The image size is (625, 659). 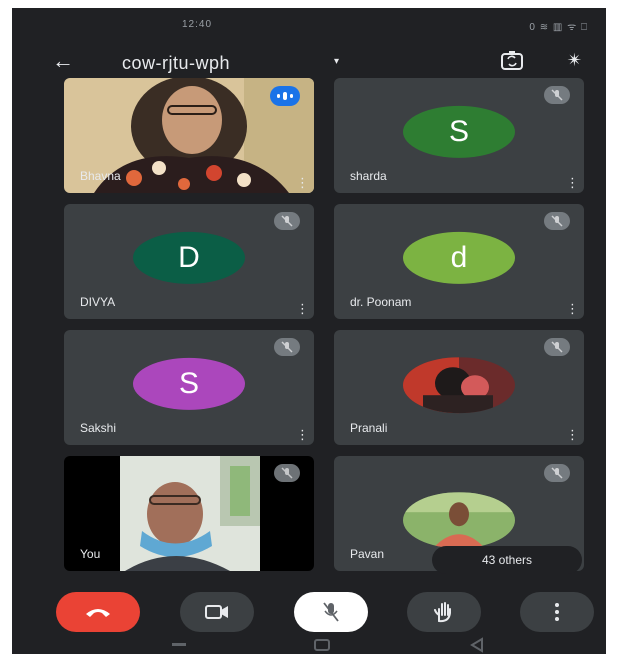 What do you see at coordinates (367, 554) in the screenshot?
I see `participant-name: Pavan` at bounding box center [367, 554].